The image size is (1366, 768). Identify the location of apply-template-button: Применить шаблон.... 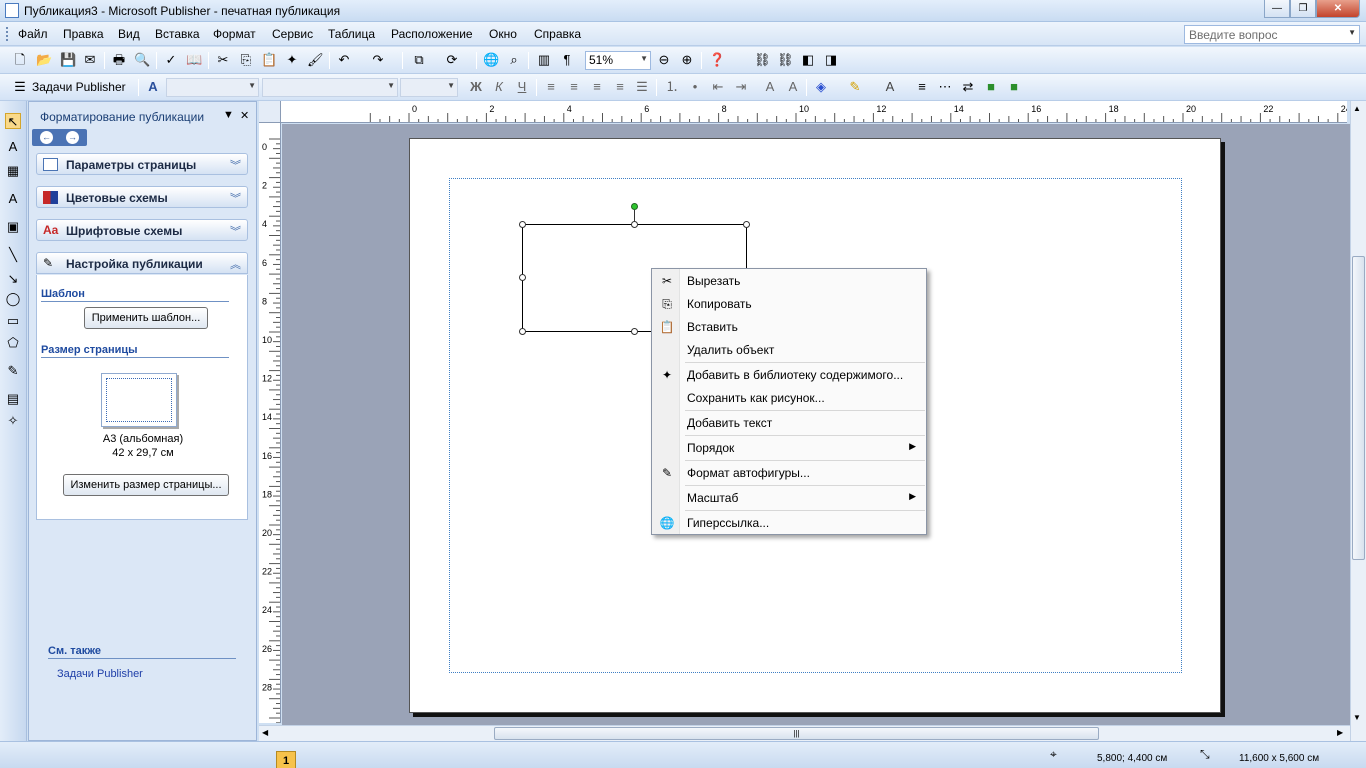
(146, 318).